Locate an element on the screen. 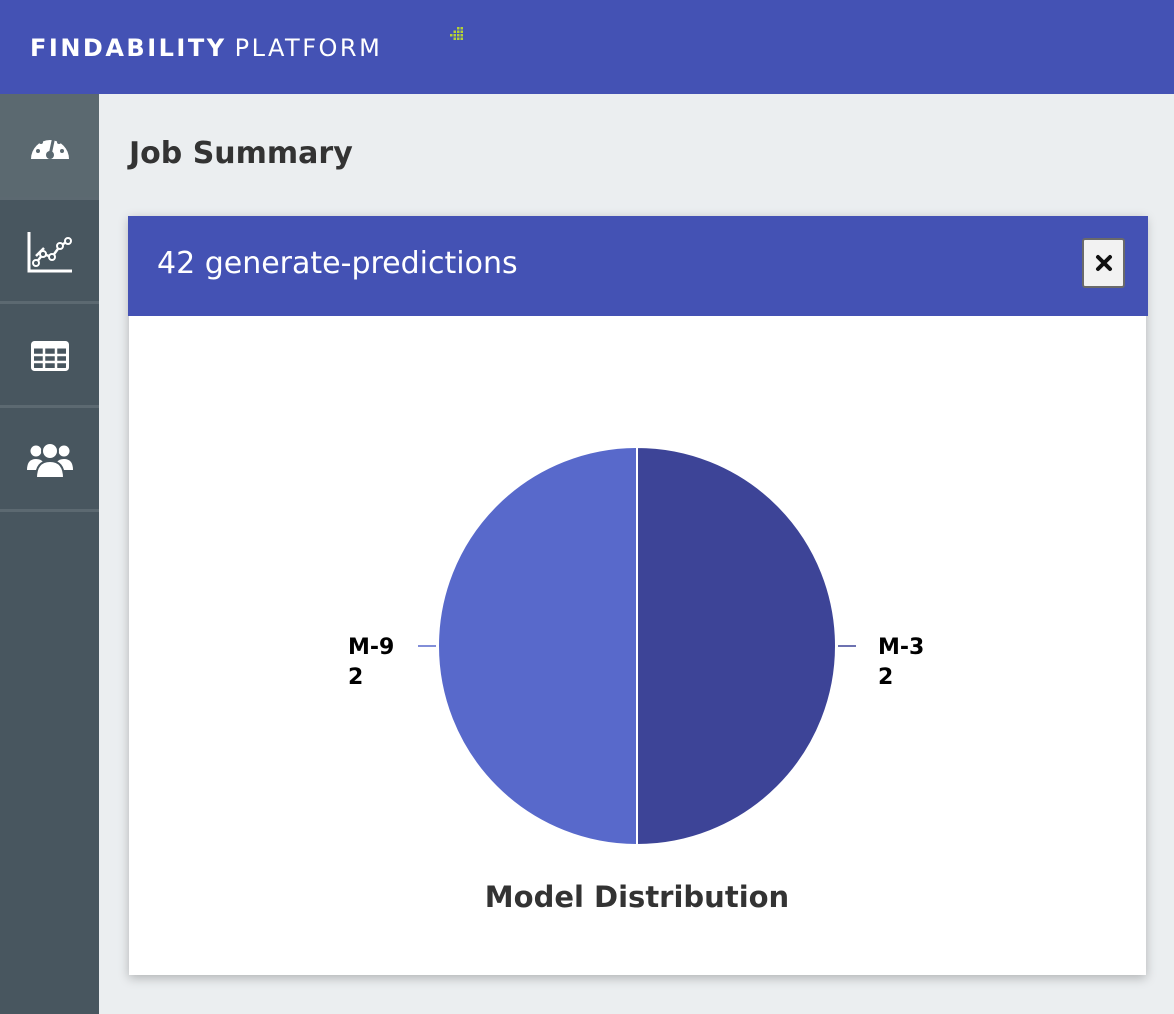 This screenshot has height=1014, width=1174. sidebar-item-analytics is located at coordinates (49, 251).